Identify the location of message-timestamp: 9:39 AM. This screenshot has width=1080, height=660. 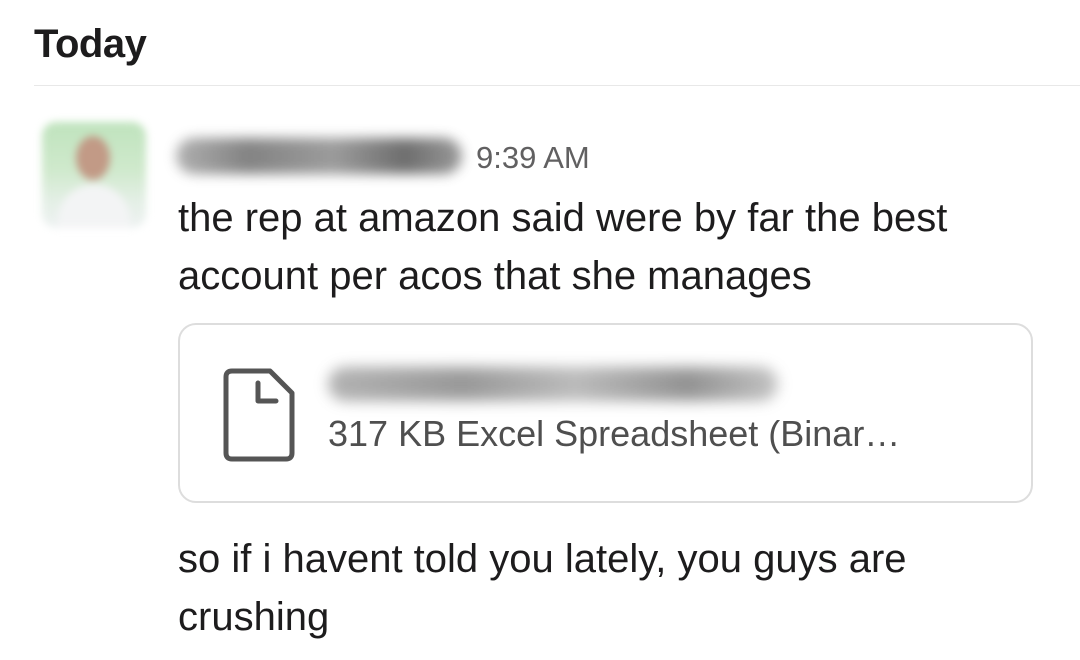
(533, 158).